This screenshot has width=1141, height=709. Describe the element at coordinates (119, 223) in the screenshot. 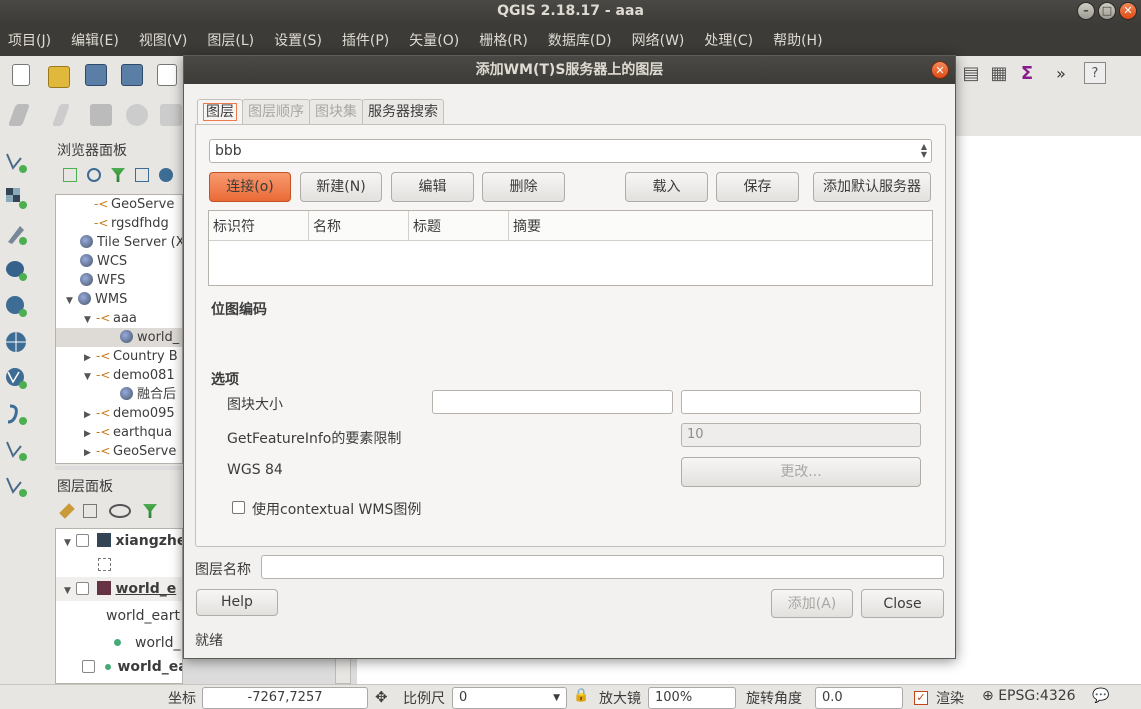

I see `tree-item: -< rgsdfhdg` at that location.